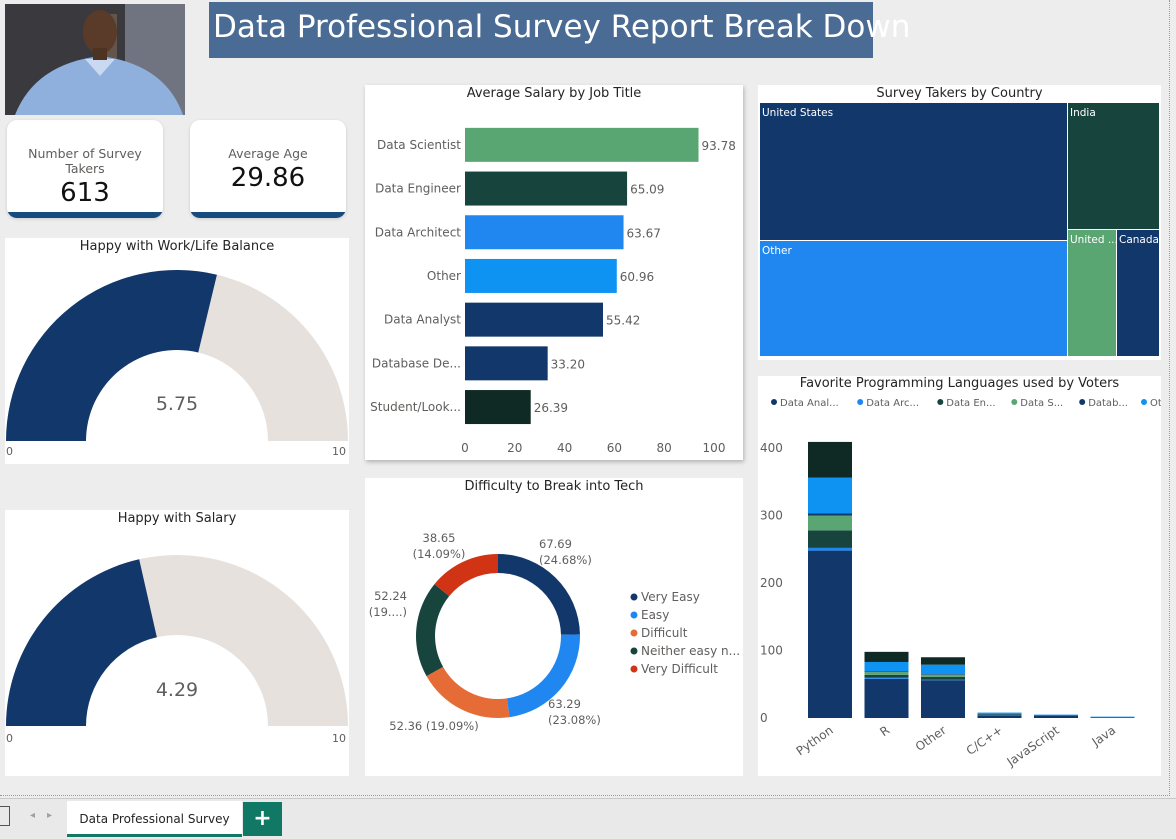 This screenshot has width=1176, height=839. What do you see at coordinates (154, 819) in the screenshot?
I see `tab-data-professional-survey: Data Professional Survey` at bounding box center [154, 819].